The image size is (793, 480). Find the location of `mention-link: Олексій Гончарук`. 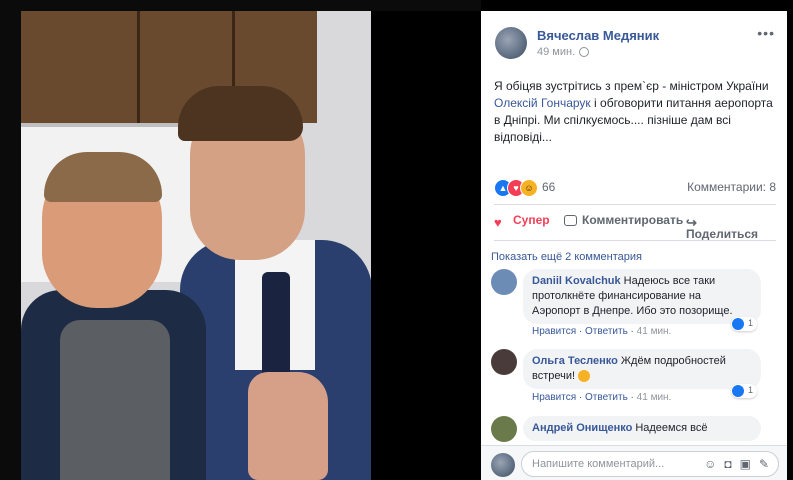

mention-link: Олексій Гончарук is located at coordinates (542, 103).